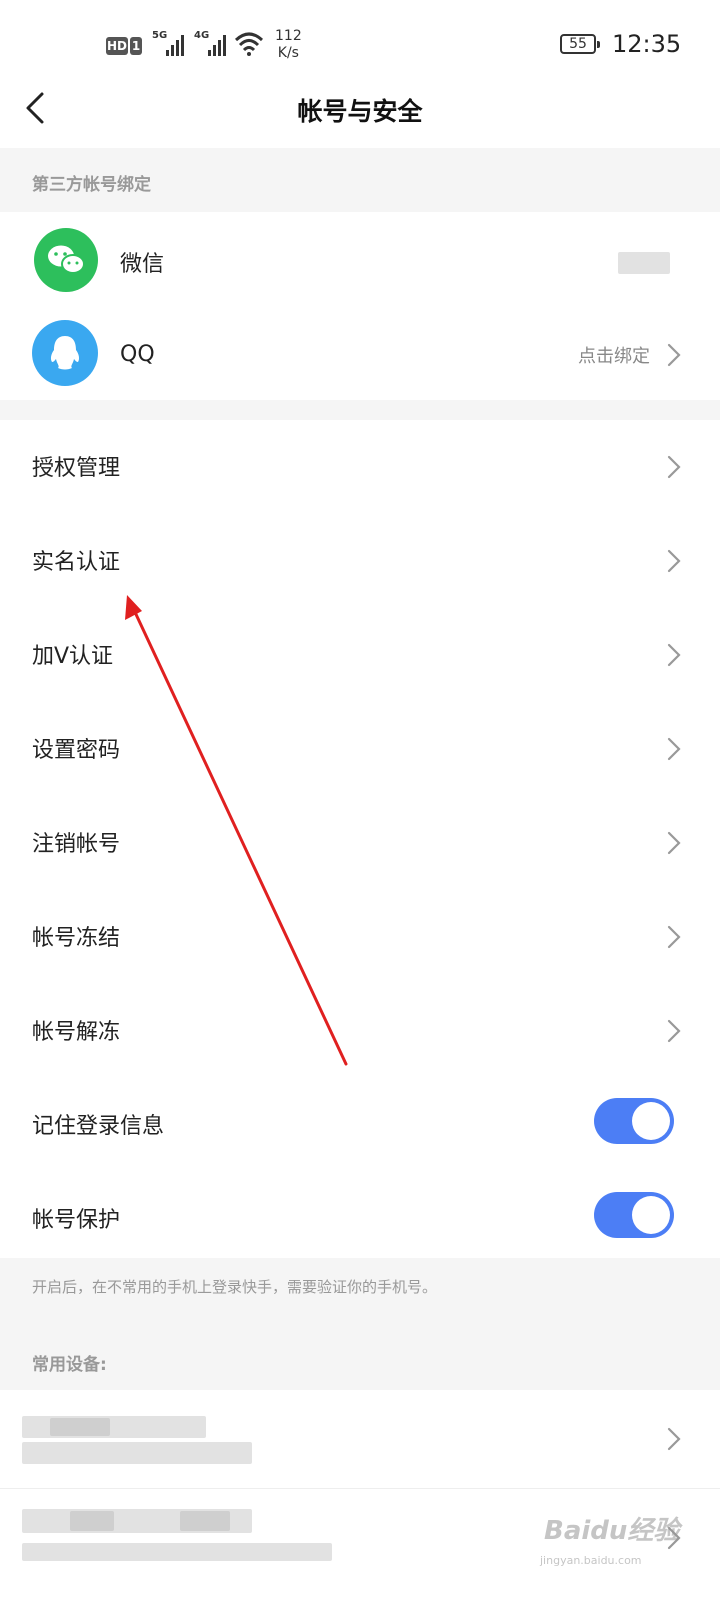 The width and height of the screenshot is (720, 1600). What do you see at coordinates (360, 111) in the screenshot?
I see `page-title: 帐号与安全` at bounding box center [360, 111].